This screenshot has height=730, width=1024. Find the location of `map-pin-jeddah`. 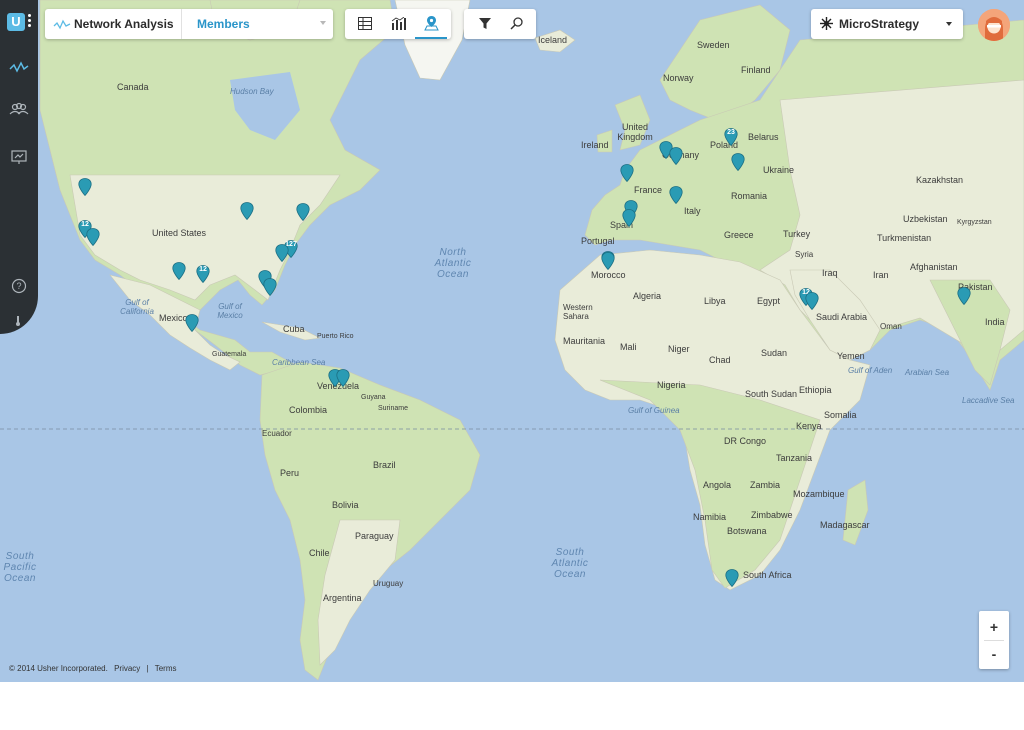

map-pin-jeddah is located at coordinates (812, 301).